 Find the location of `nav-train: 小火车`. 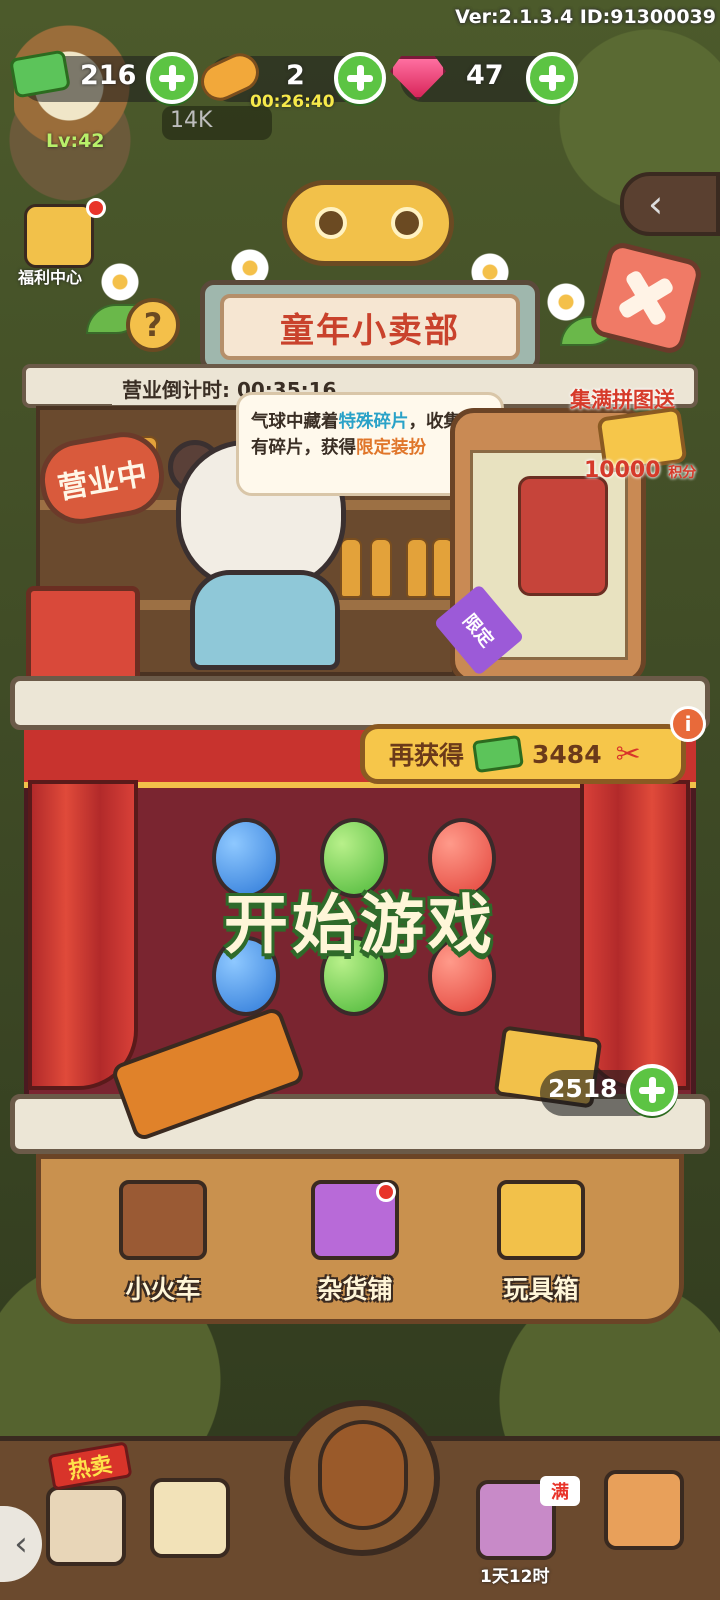

nav-train: 小火车 is located at coordinates (163, 1255).